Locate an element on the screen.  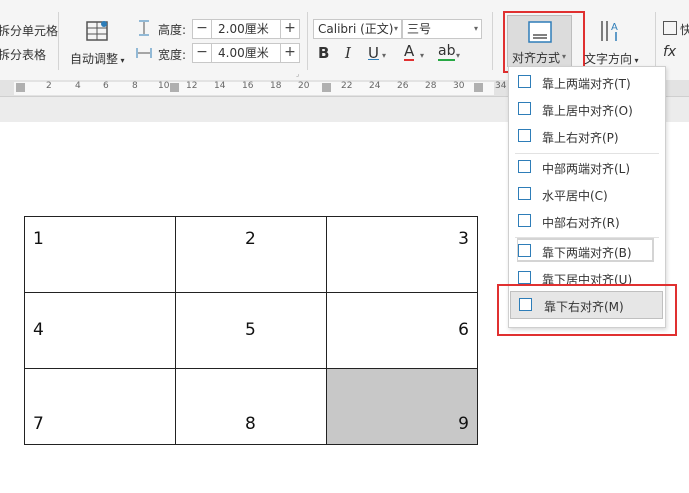
height-label: 高度: is located at coordinates (172, 30).